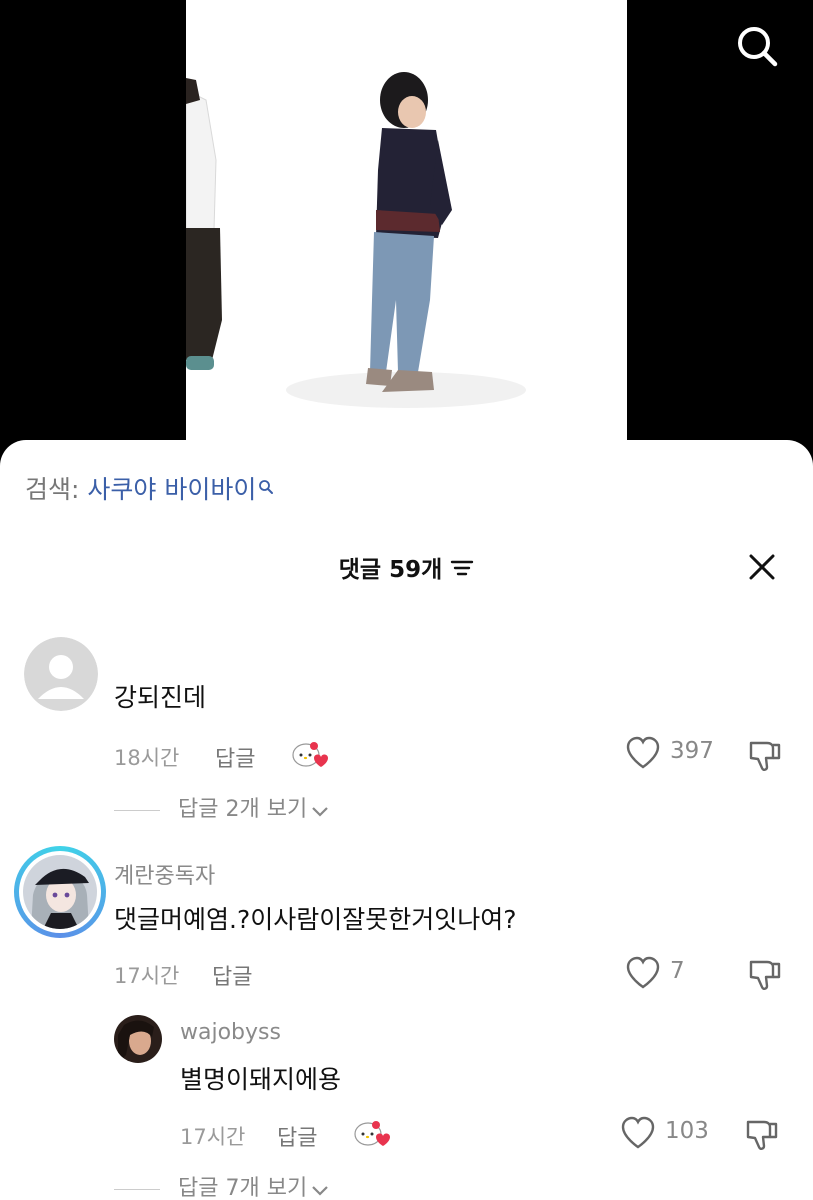  What do you see at coordinates (56, 489) in the screenshot?
I see `search-suggestion-prefix: 검색:` at bounding box center [56, 489].